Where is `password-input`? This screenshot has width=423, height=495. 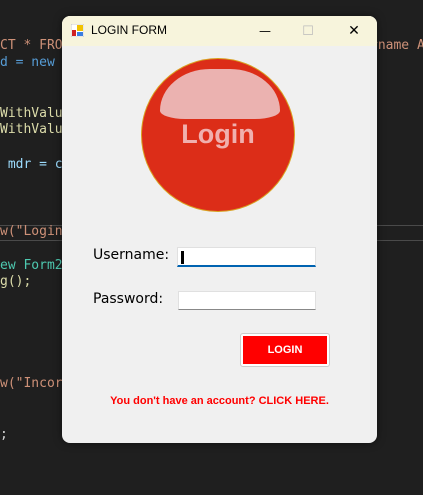
password-input is located at coordinates (247, 300).